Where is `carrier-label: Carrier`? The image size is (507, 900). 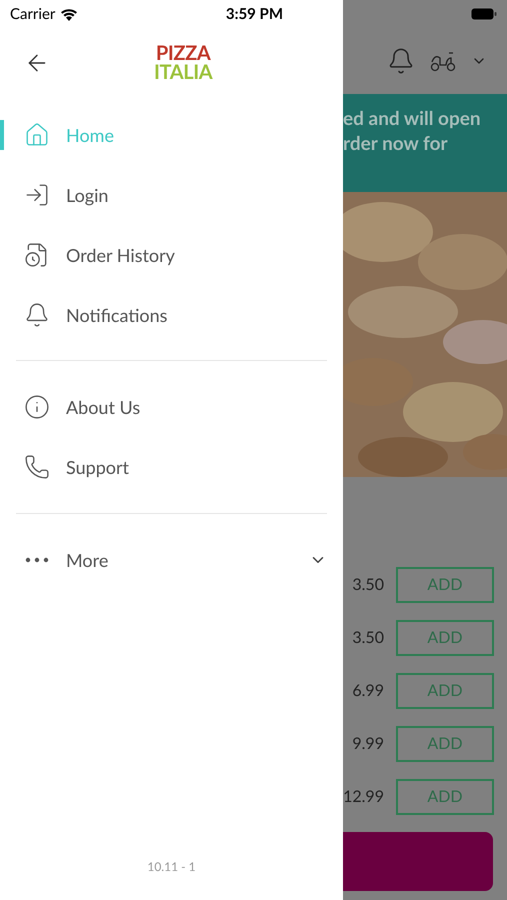 carrier-label: Carrier is located at coordinates (33, 14).